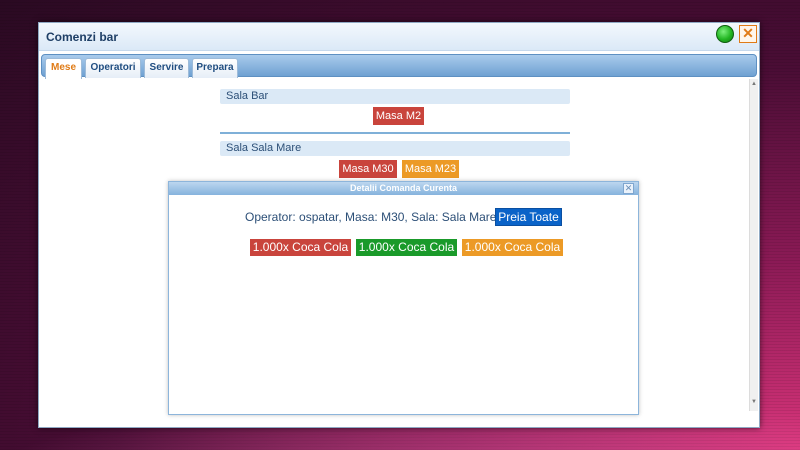 The height and width of the screenshot is (450, 800). Describe the element at coordinates (399, 66) in the screenshot. I see `tab-bar: Mese Operatori Servire Prepara` at that location.